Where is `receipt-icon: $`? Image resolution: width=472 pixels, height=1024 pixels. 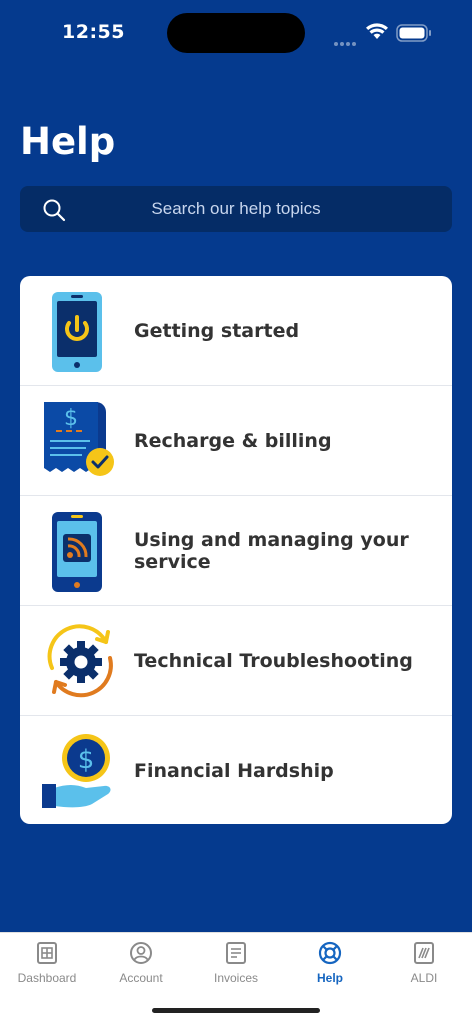
receipt-icon: $ is located at coordinates (79, 439).